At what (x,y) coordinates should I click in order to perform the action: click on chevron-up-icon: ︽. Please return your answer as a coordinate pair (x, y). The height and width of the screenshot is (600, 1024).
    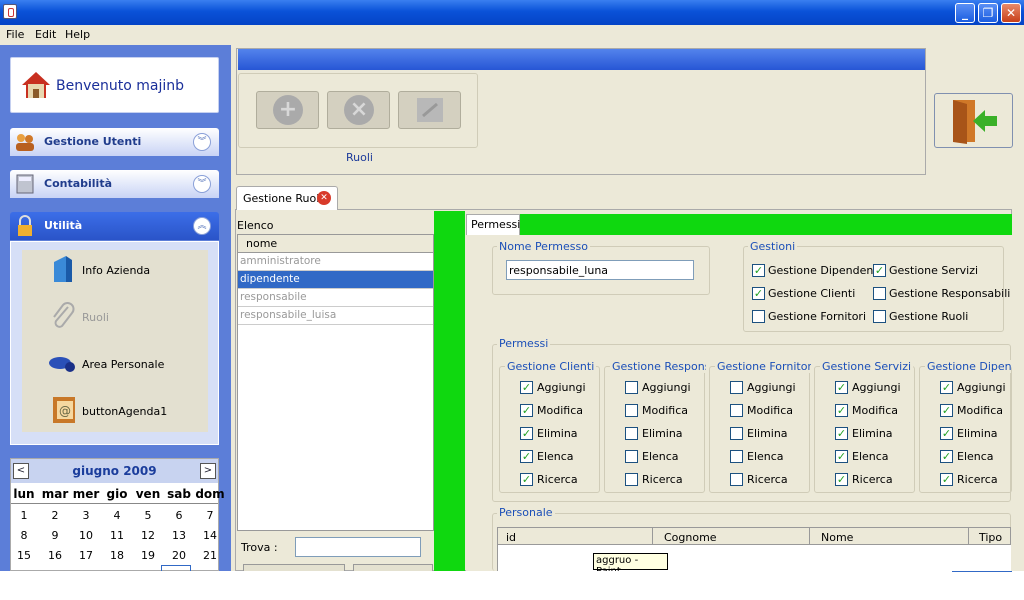
    Looking at the image, I should click on (202, 226).